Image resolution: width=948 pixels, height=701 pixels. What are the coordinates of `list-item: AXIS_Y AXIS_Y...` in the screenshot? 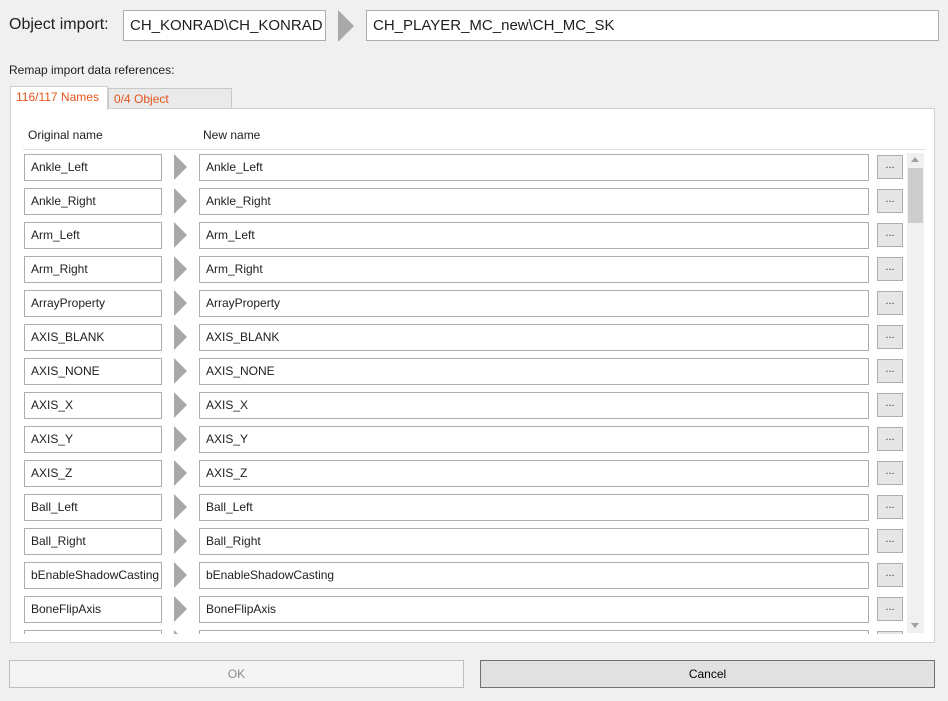 It's located at (458, 443).